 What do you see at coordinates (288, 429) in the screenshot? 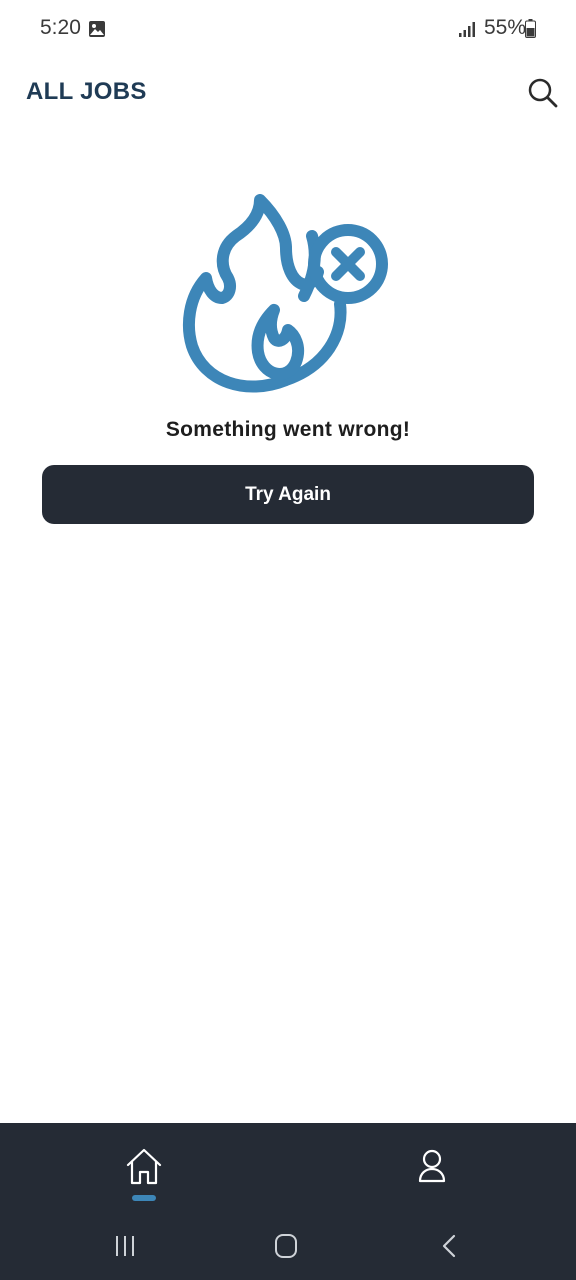
I see `error-message: Something went wrong!` at bounding box center [288, 429].